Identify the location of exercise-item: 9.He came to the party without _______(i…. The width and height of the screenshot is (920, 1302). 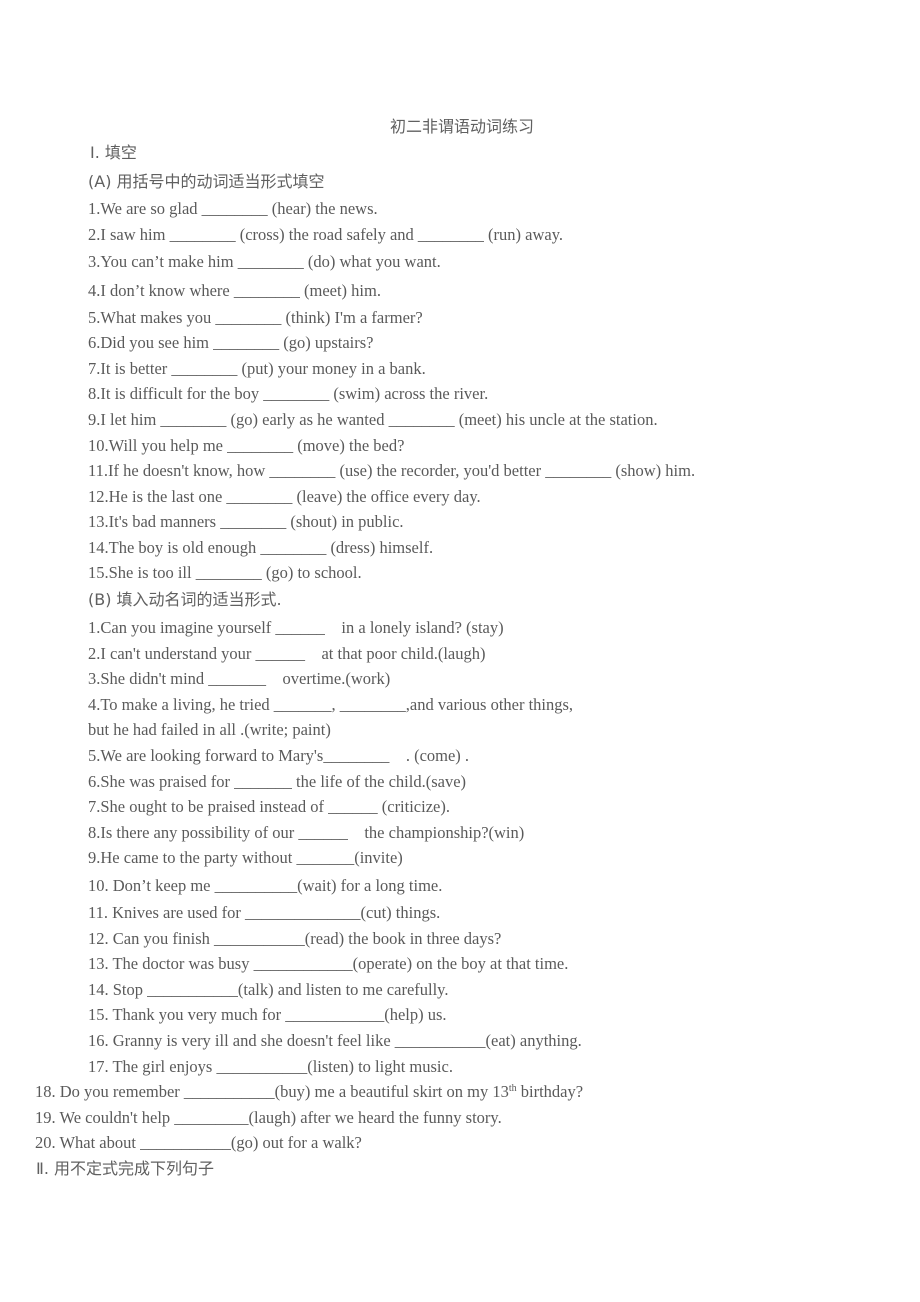
(245, 857).